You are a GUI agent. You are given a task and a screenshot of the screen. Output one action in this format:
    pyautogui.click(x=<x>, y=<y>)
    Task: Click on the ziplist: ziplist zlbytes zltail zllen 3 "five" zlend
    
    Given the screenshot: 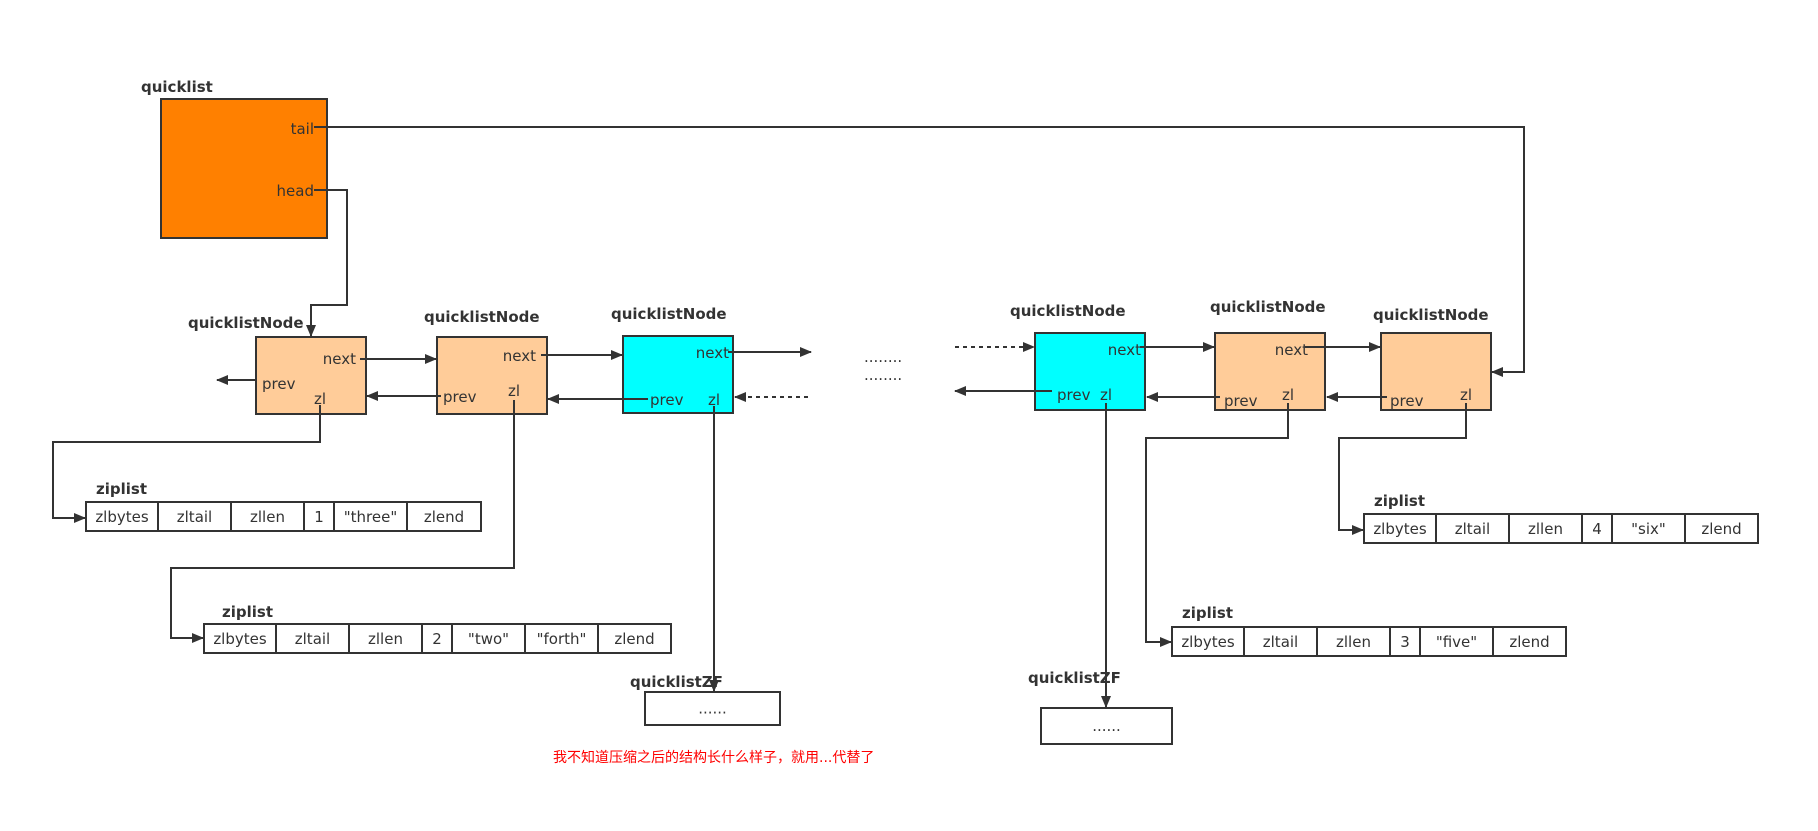 What is the action you would take?
    pyautogui.click(x=1369, y=630)
    